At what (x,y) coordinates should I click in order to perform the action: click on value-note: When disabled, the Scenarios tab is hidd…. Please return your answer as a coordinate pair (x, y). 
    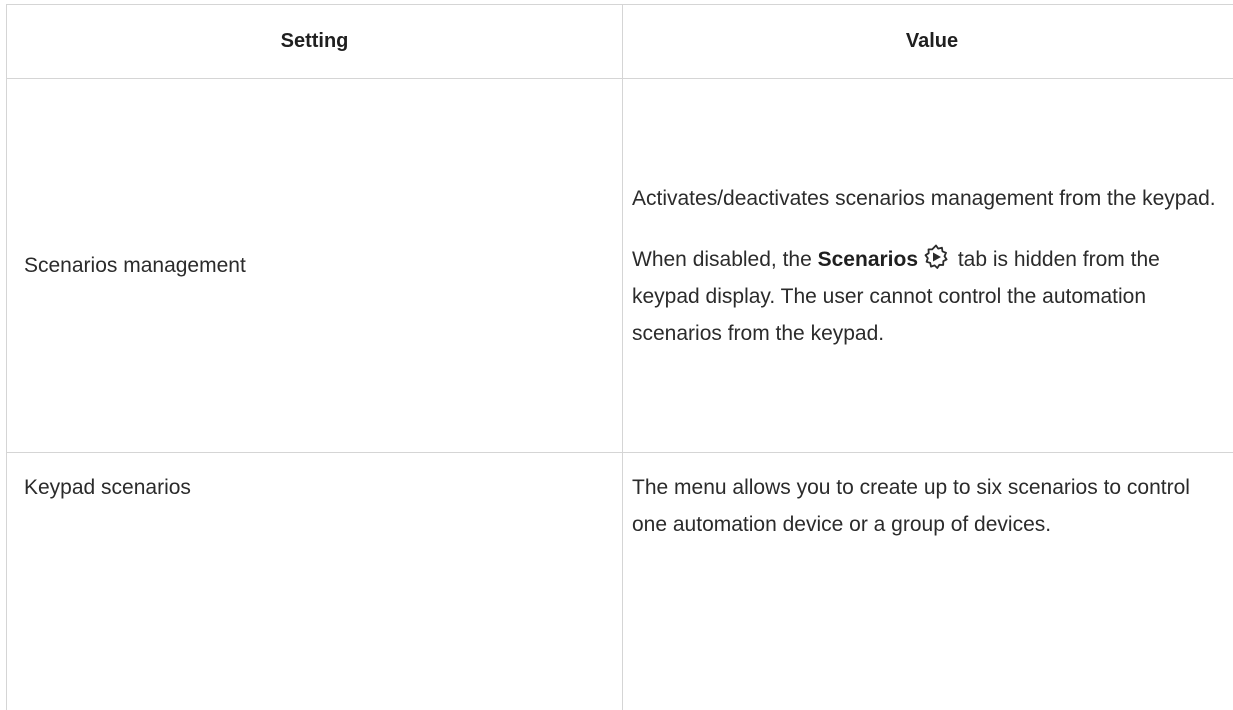
    Looking at the image, I should click on (929, 296).